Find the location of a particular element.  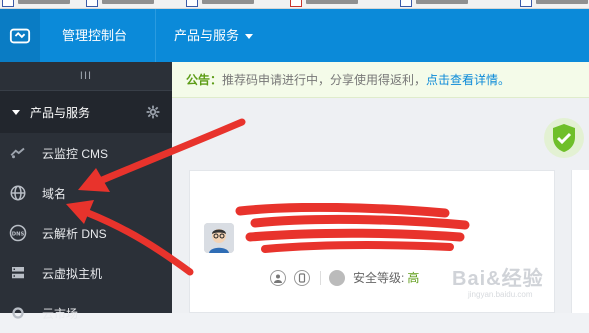

account-status-row: 安全等级: 高 is located at coordinates (344, 277).